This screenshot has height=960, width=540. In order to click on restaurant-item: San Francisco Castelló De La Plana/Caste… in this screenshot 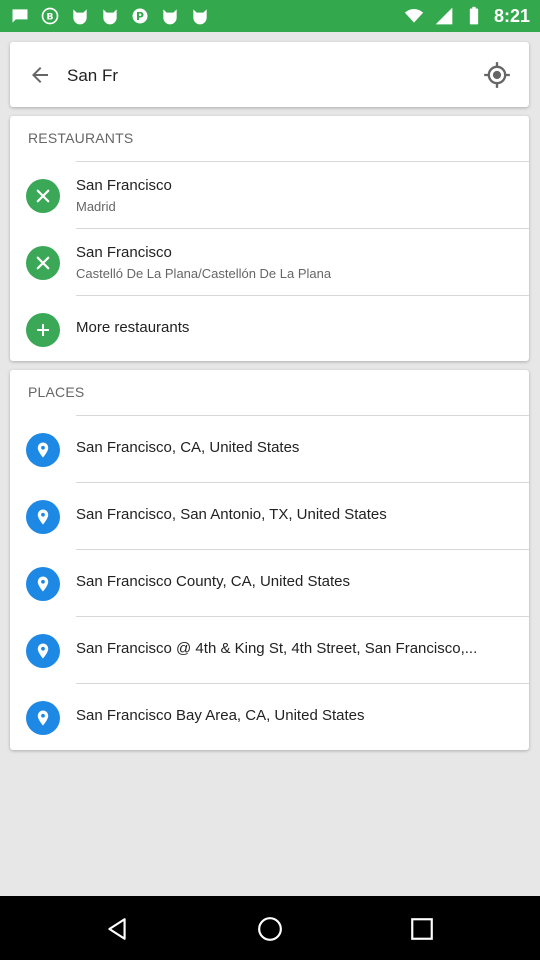, I will do `click(269, 261)`.